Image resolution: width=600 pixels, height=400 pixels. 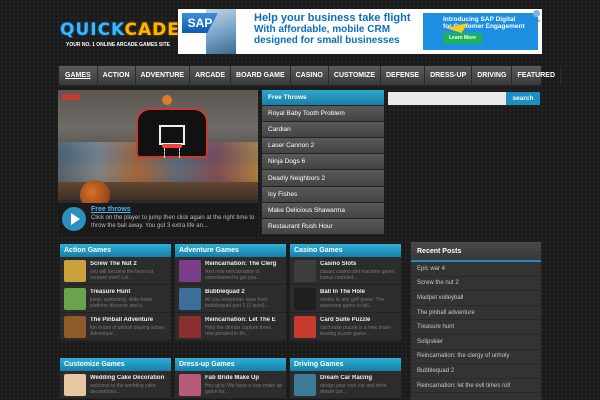 I want to click on featured-list-item: Free Throws, so click(x=323, y=98).